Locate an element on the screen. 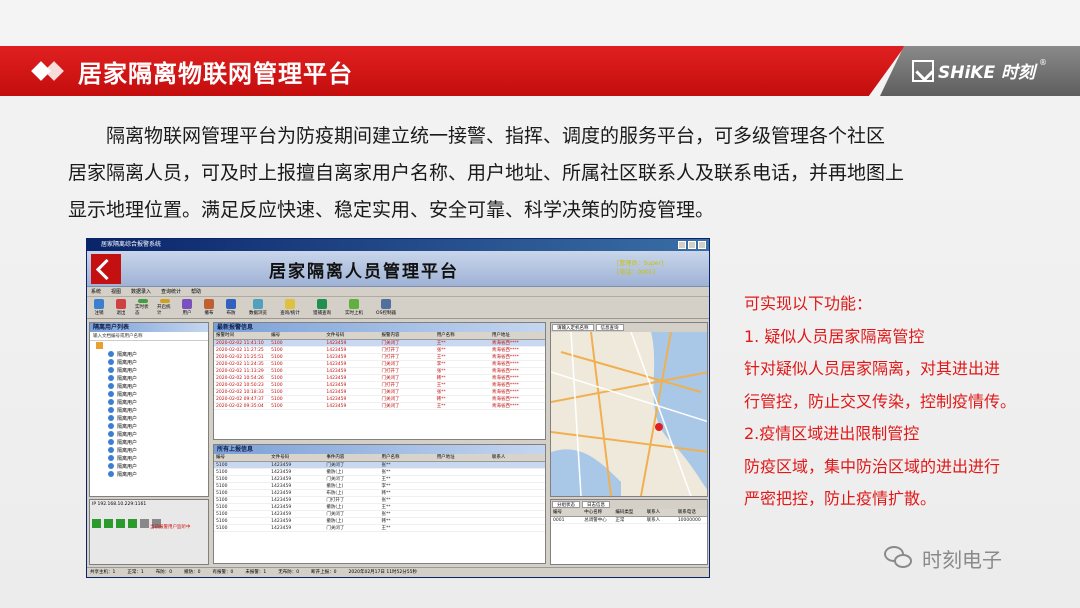  status-icon is located at coordinates (143, 301).